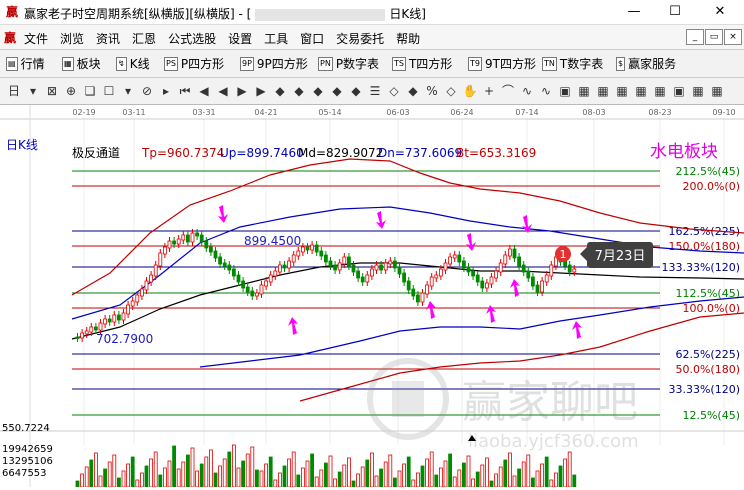  What do you see at coordinates (375, 91) in the screenshot?
I see `tool-icon: ☰` at bounding box center [375, 91].